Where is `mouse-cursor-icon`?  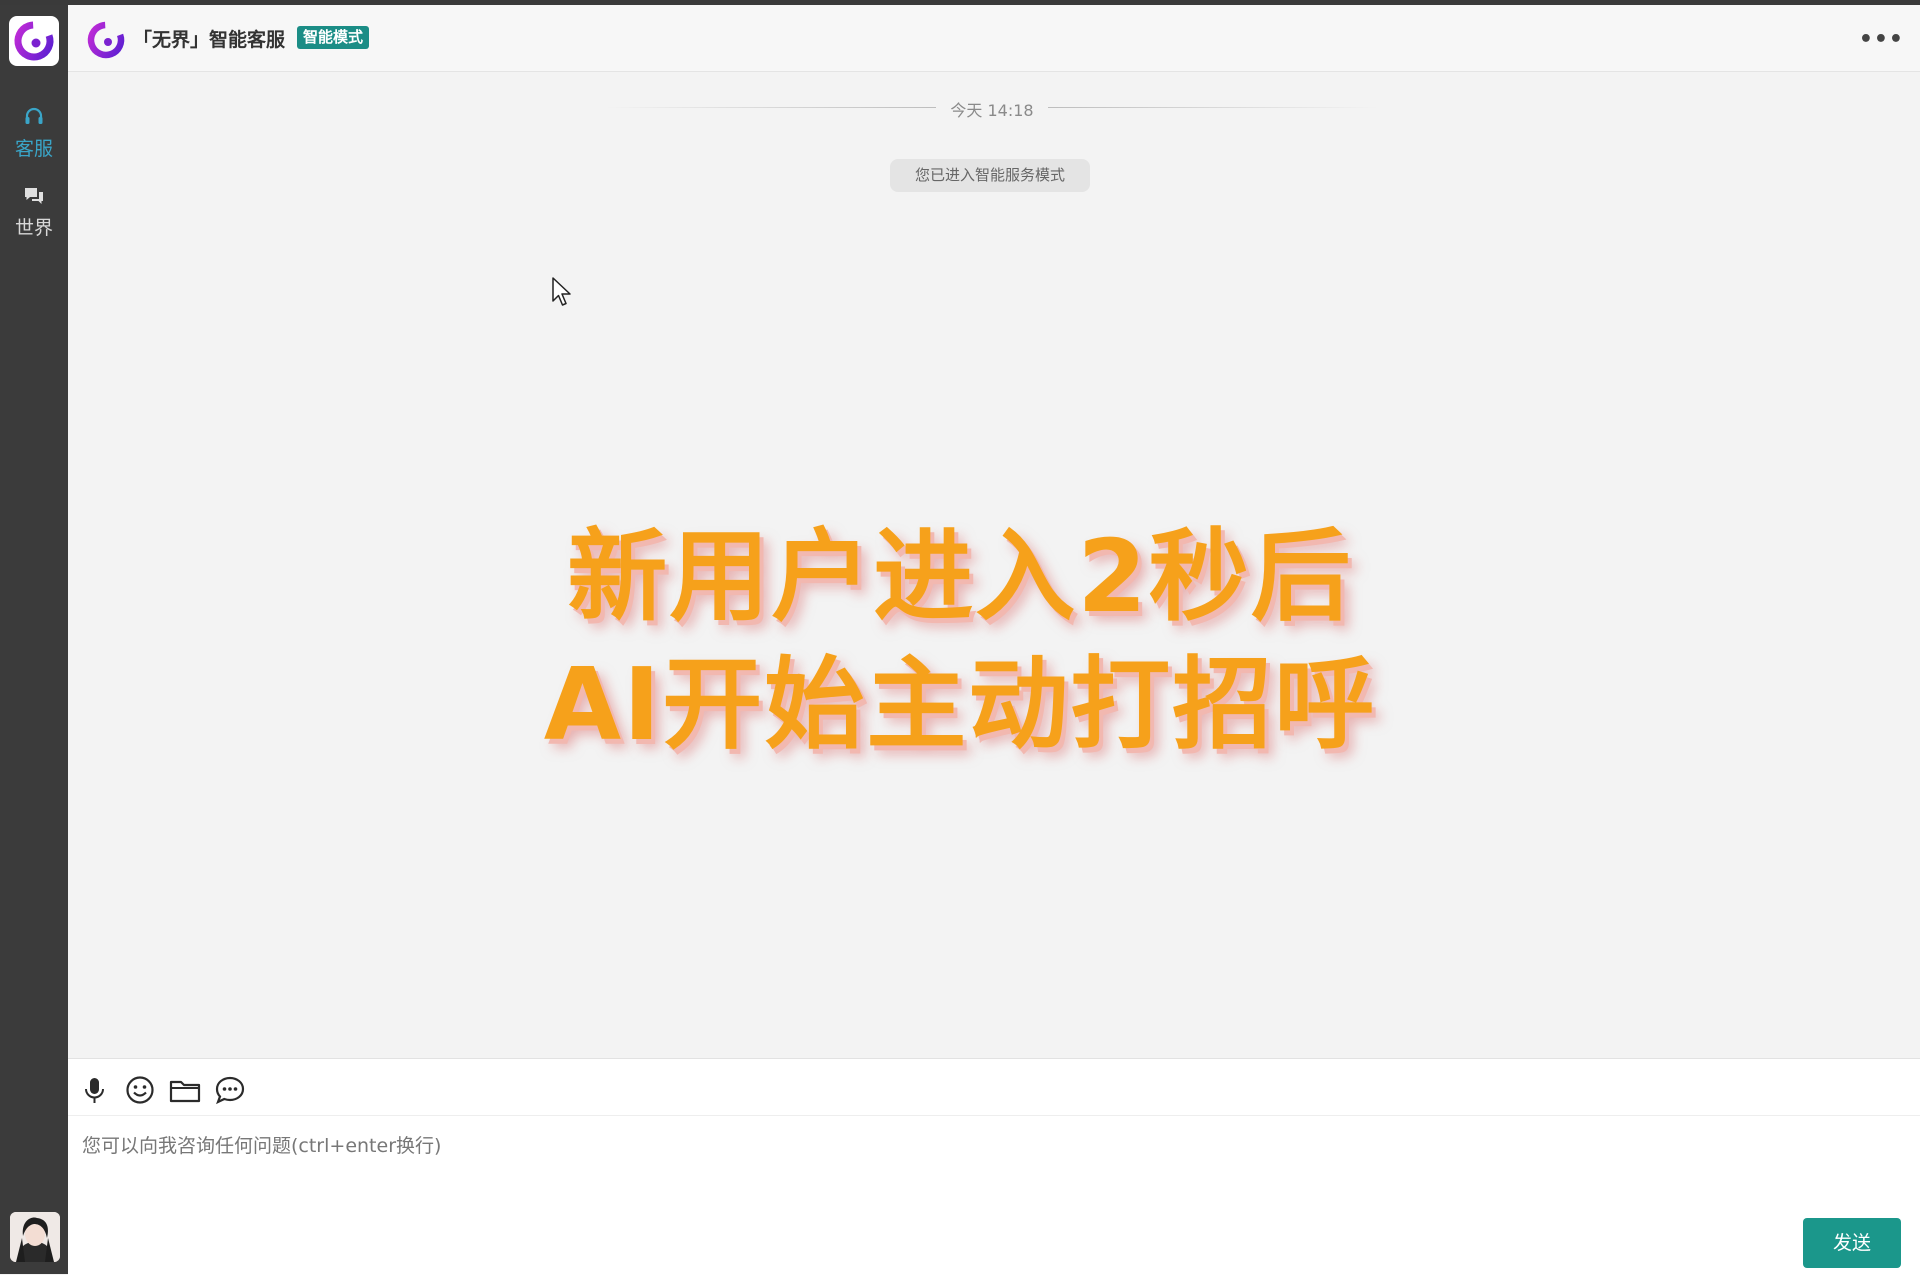 mouse-cursor-icon is located at coordinates (563, 295).